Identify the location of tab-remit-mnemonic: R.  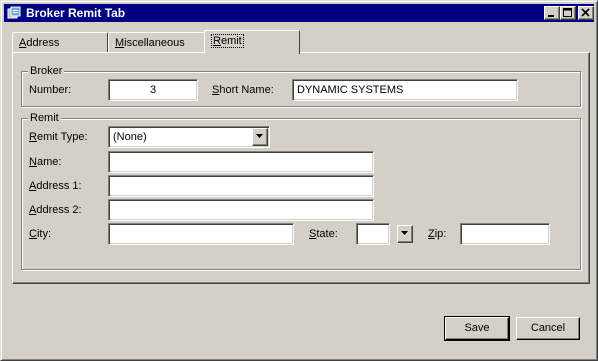
(217, 41).